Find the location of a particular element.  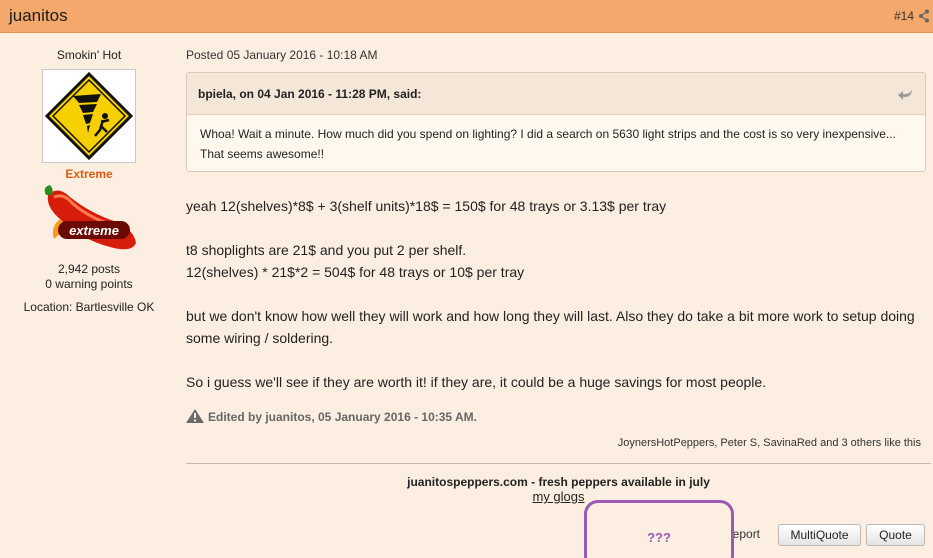

avatar is located at coordinates (89, 116).